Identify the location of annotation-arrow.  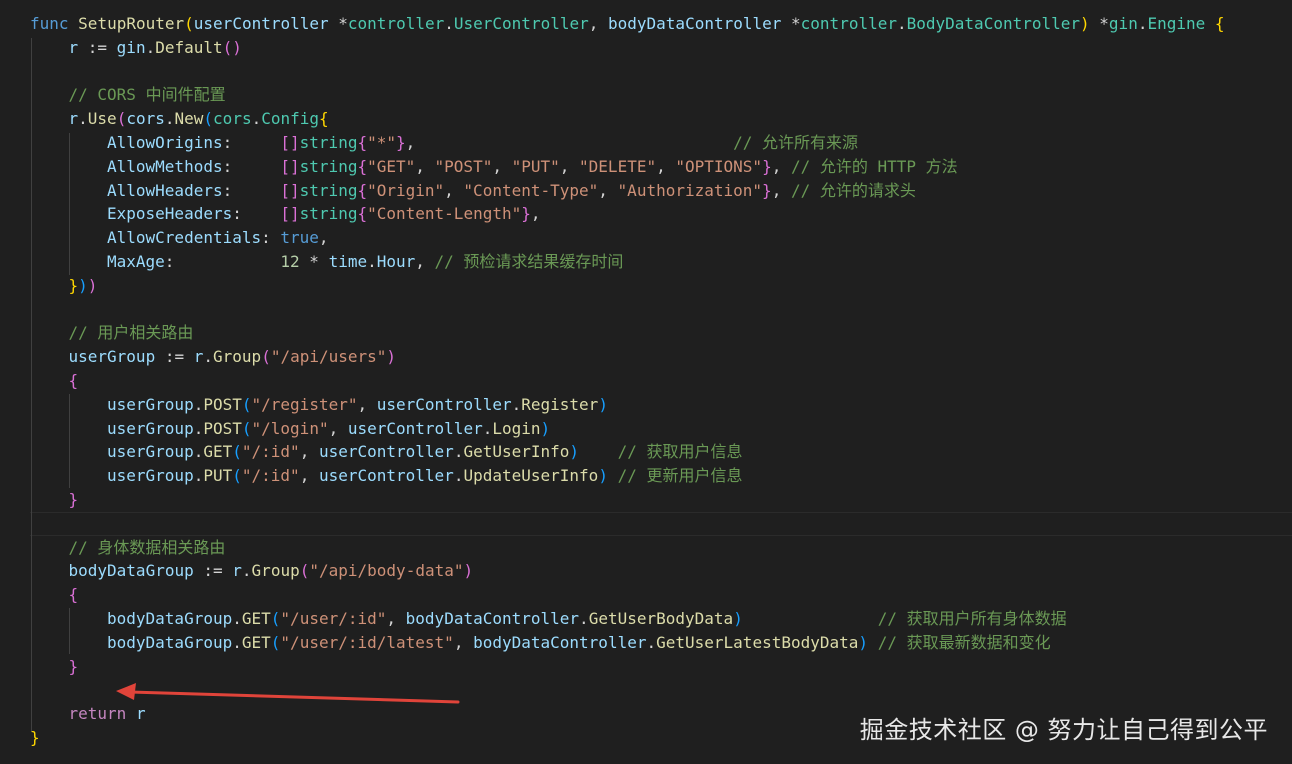
(288, 693).